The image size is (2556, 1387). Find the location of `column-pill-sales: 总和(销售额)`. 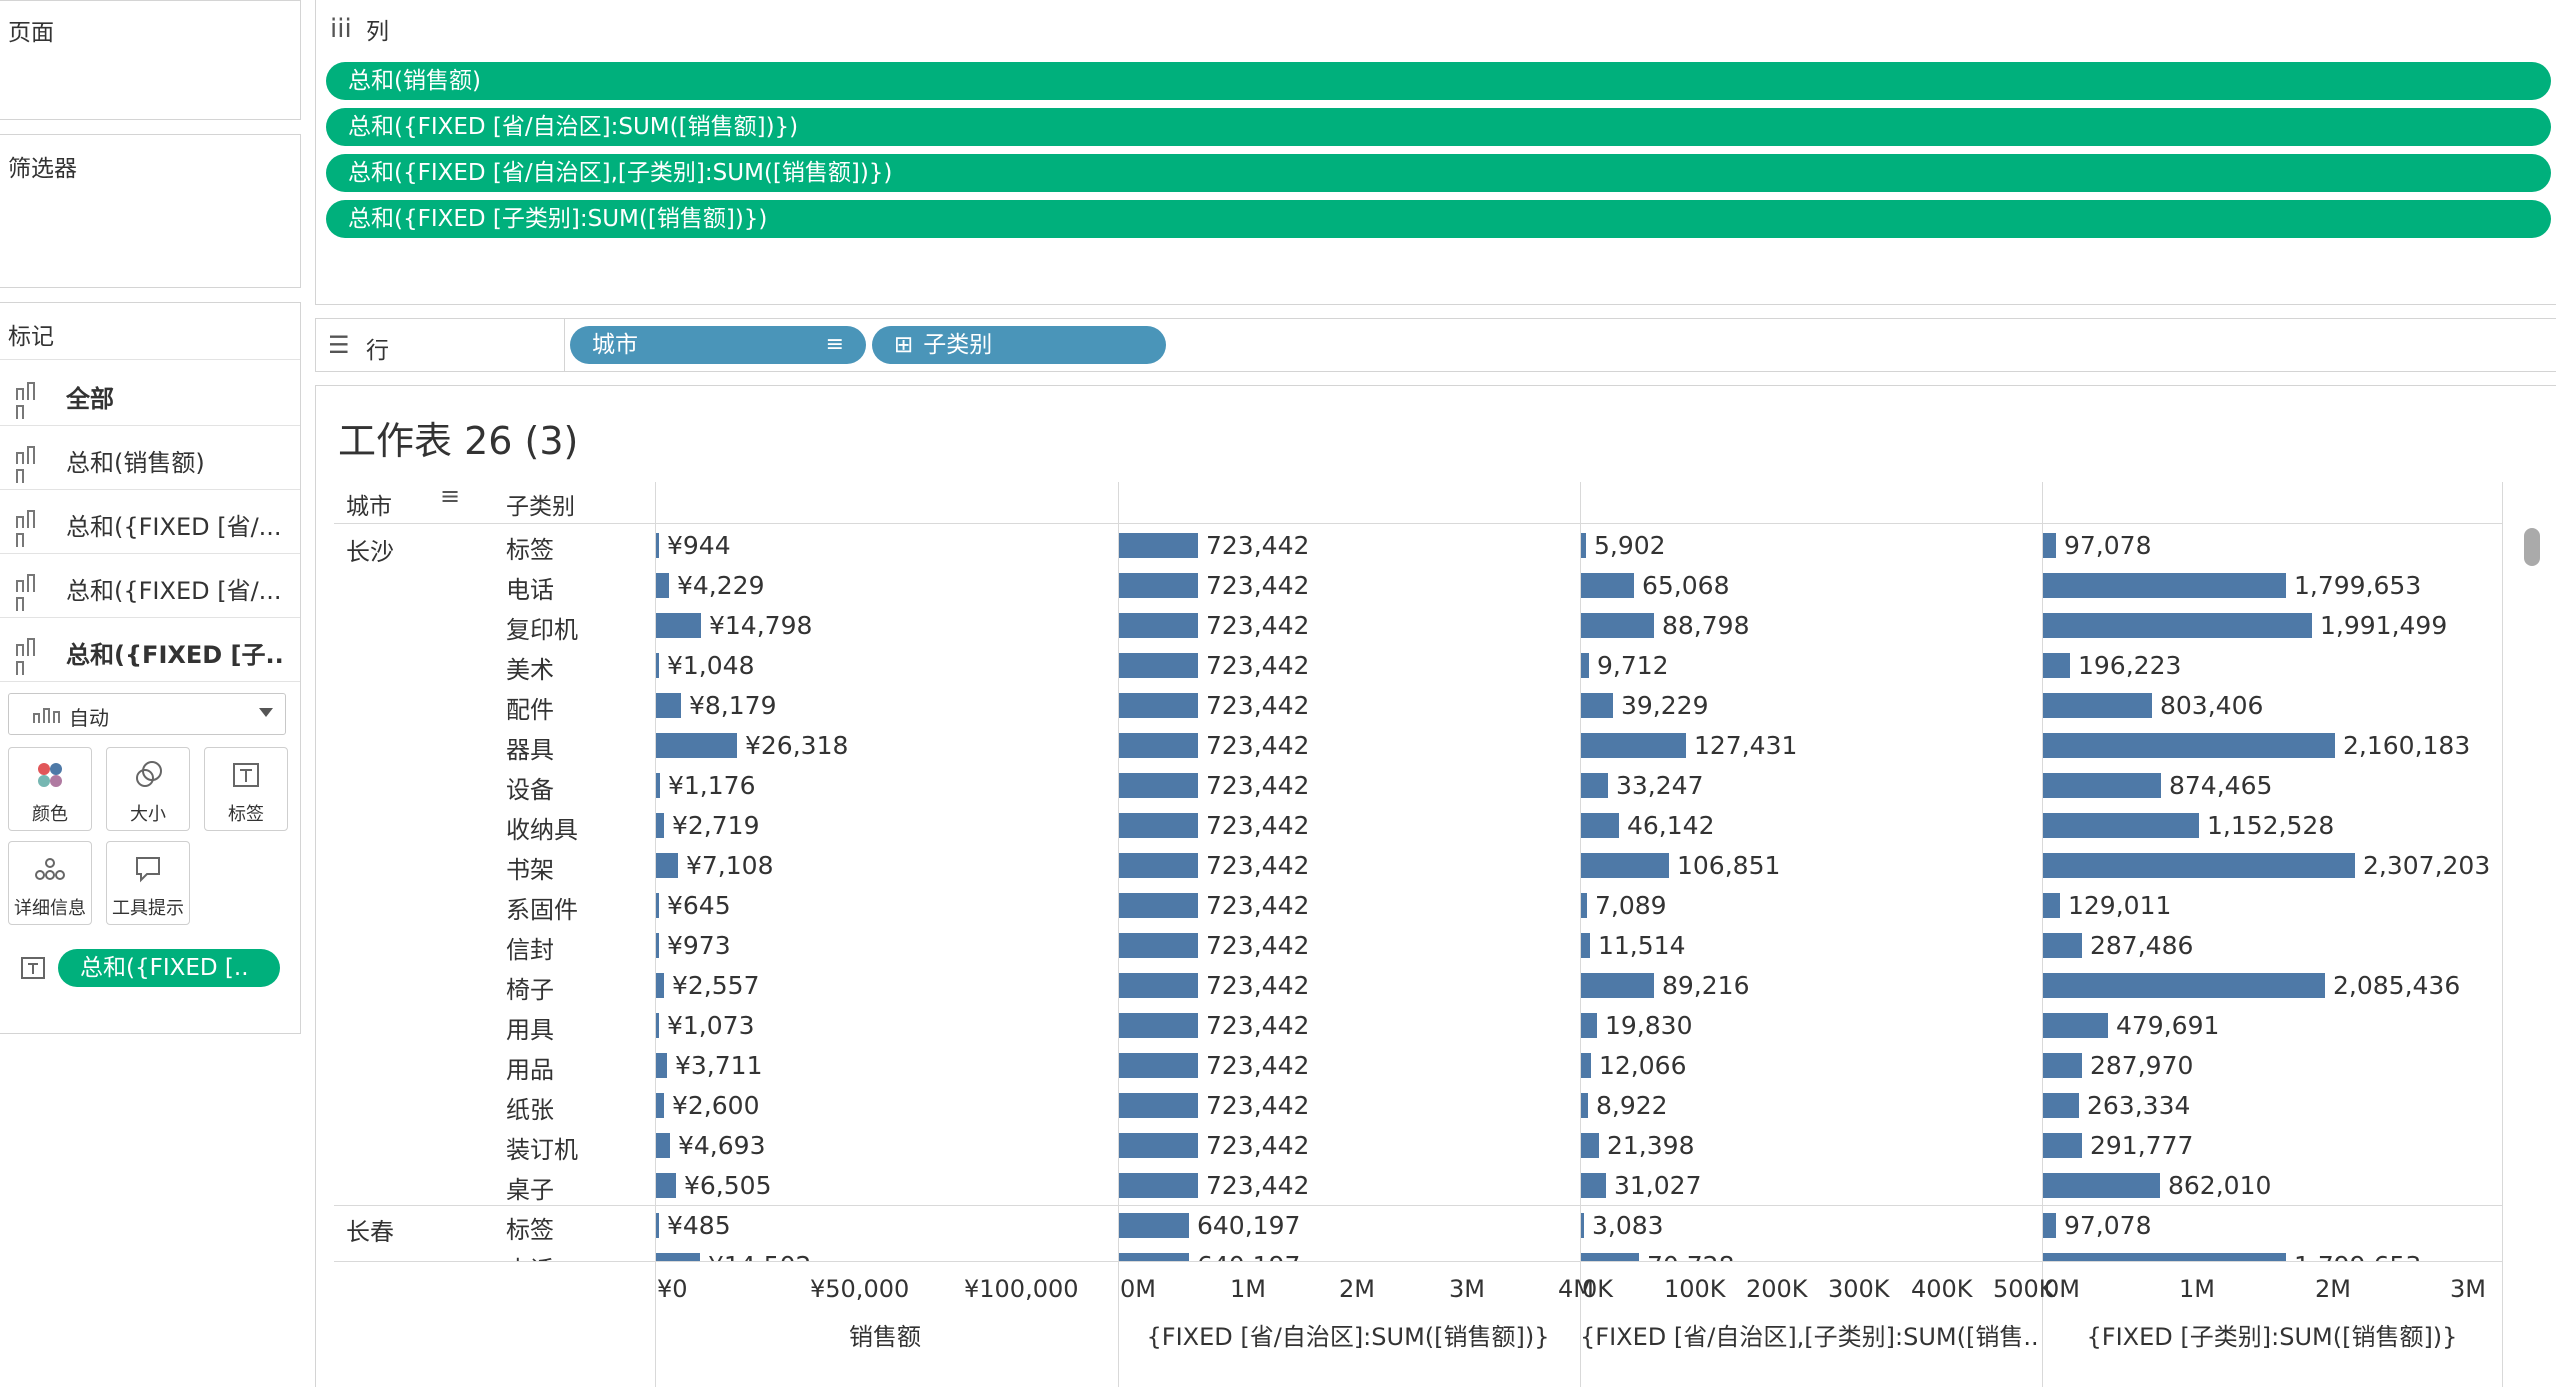

column-pill-sales: 总和(销售额) is located at coordinates (1438, 81).